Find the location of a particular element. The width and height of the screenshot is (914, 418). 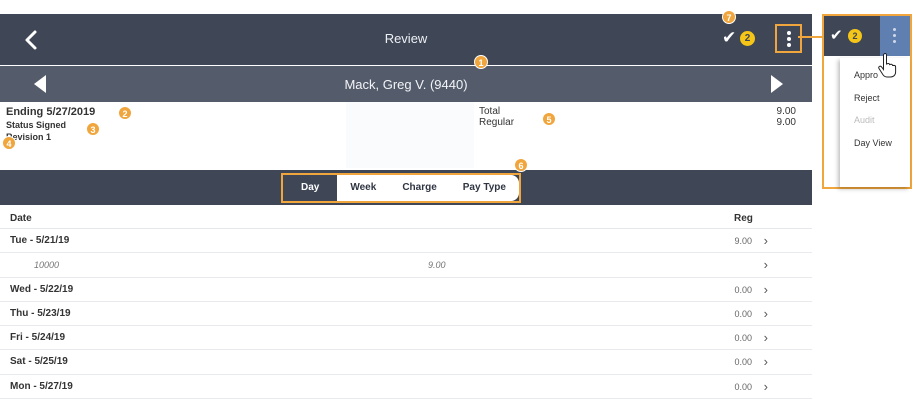

hand-cursor-icon is located at coordinates (887, 65).